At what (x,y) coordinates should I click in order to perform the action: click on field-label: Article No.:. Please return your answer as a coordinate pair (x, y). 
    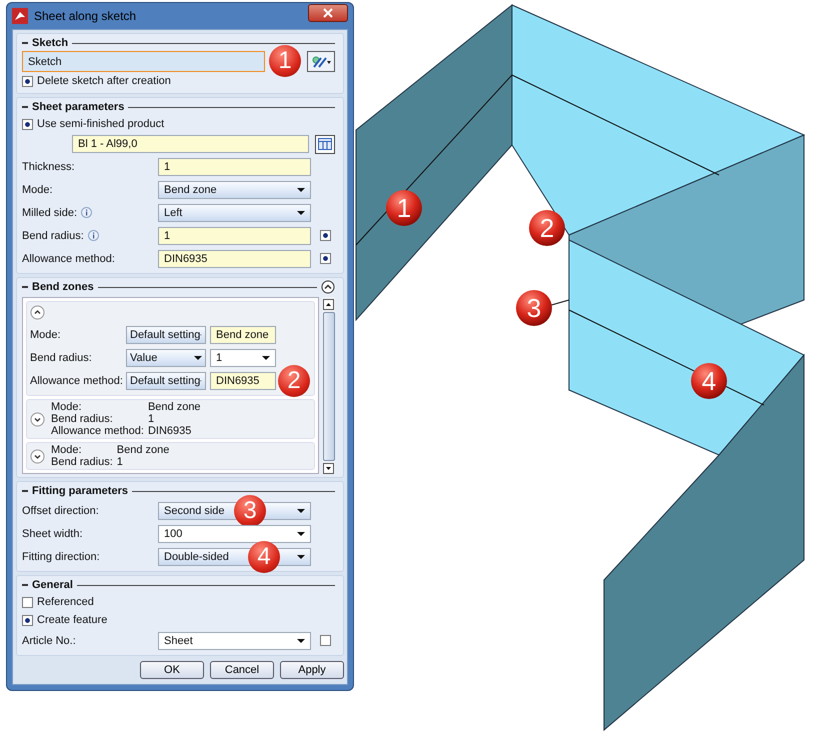
    Looking at the image, I should click on (49, 640).